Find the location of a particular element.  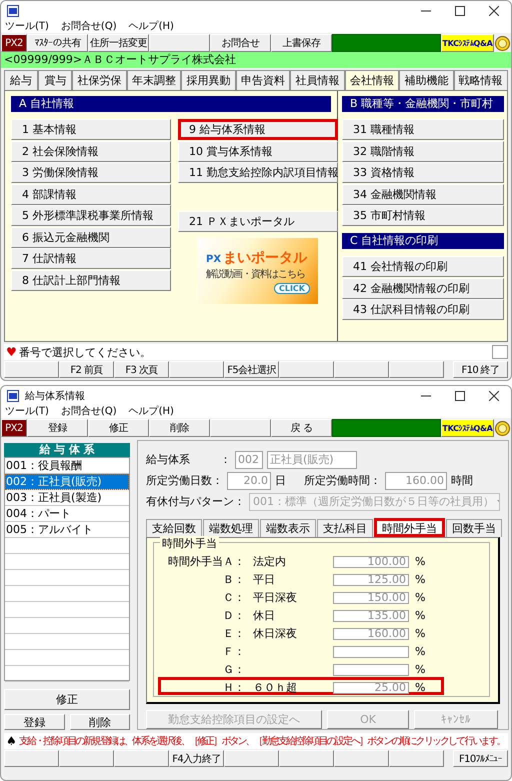

tab: 支給回数 is located at coordinates (174, 528).